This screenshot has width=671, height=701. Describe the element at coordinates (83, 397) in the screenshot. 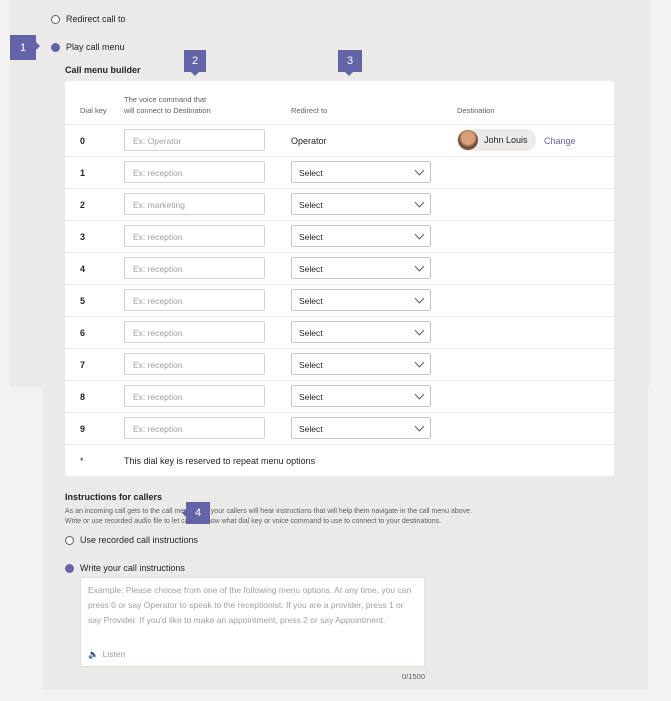

I see `dial-key: 8` at that location.